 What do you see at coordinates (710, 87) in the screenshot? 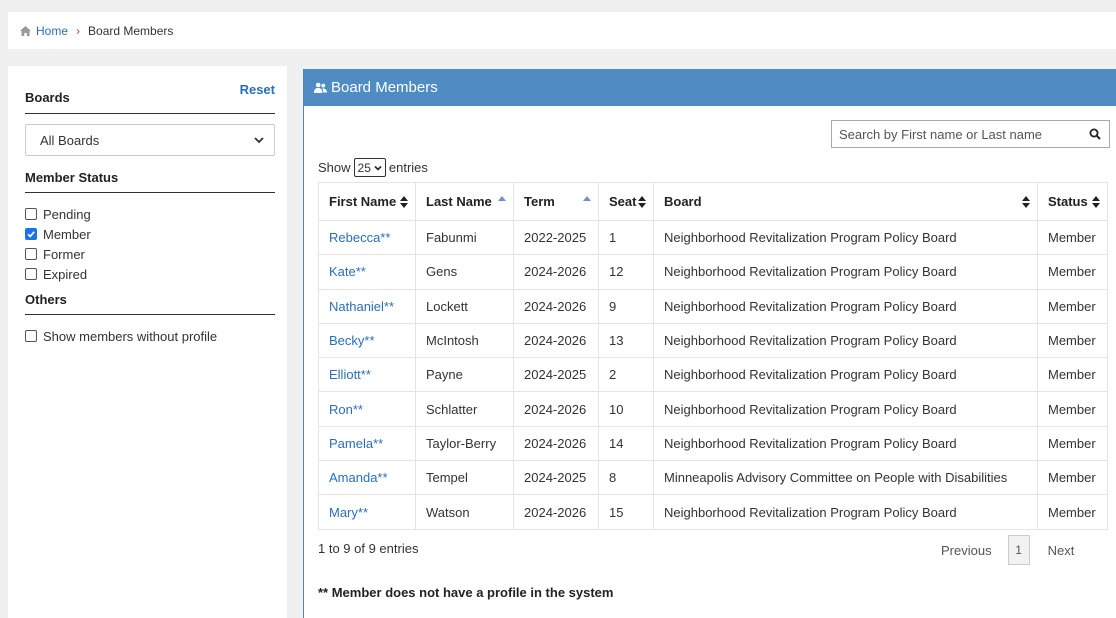
I see `panel-header: Board Members` at bounding box center [710, 87].